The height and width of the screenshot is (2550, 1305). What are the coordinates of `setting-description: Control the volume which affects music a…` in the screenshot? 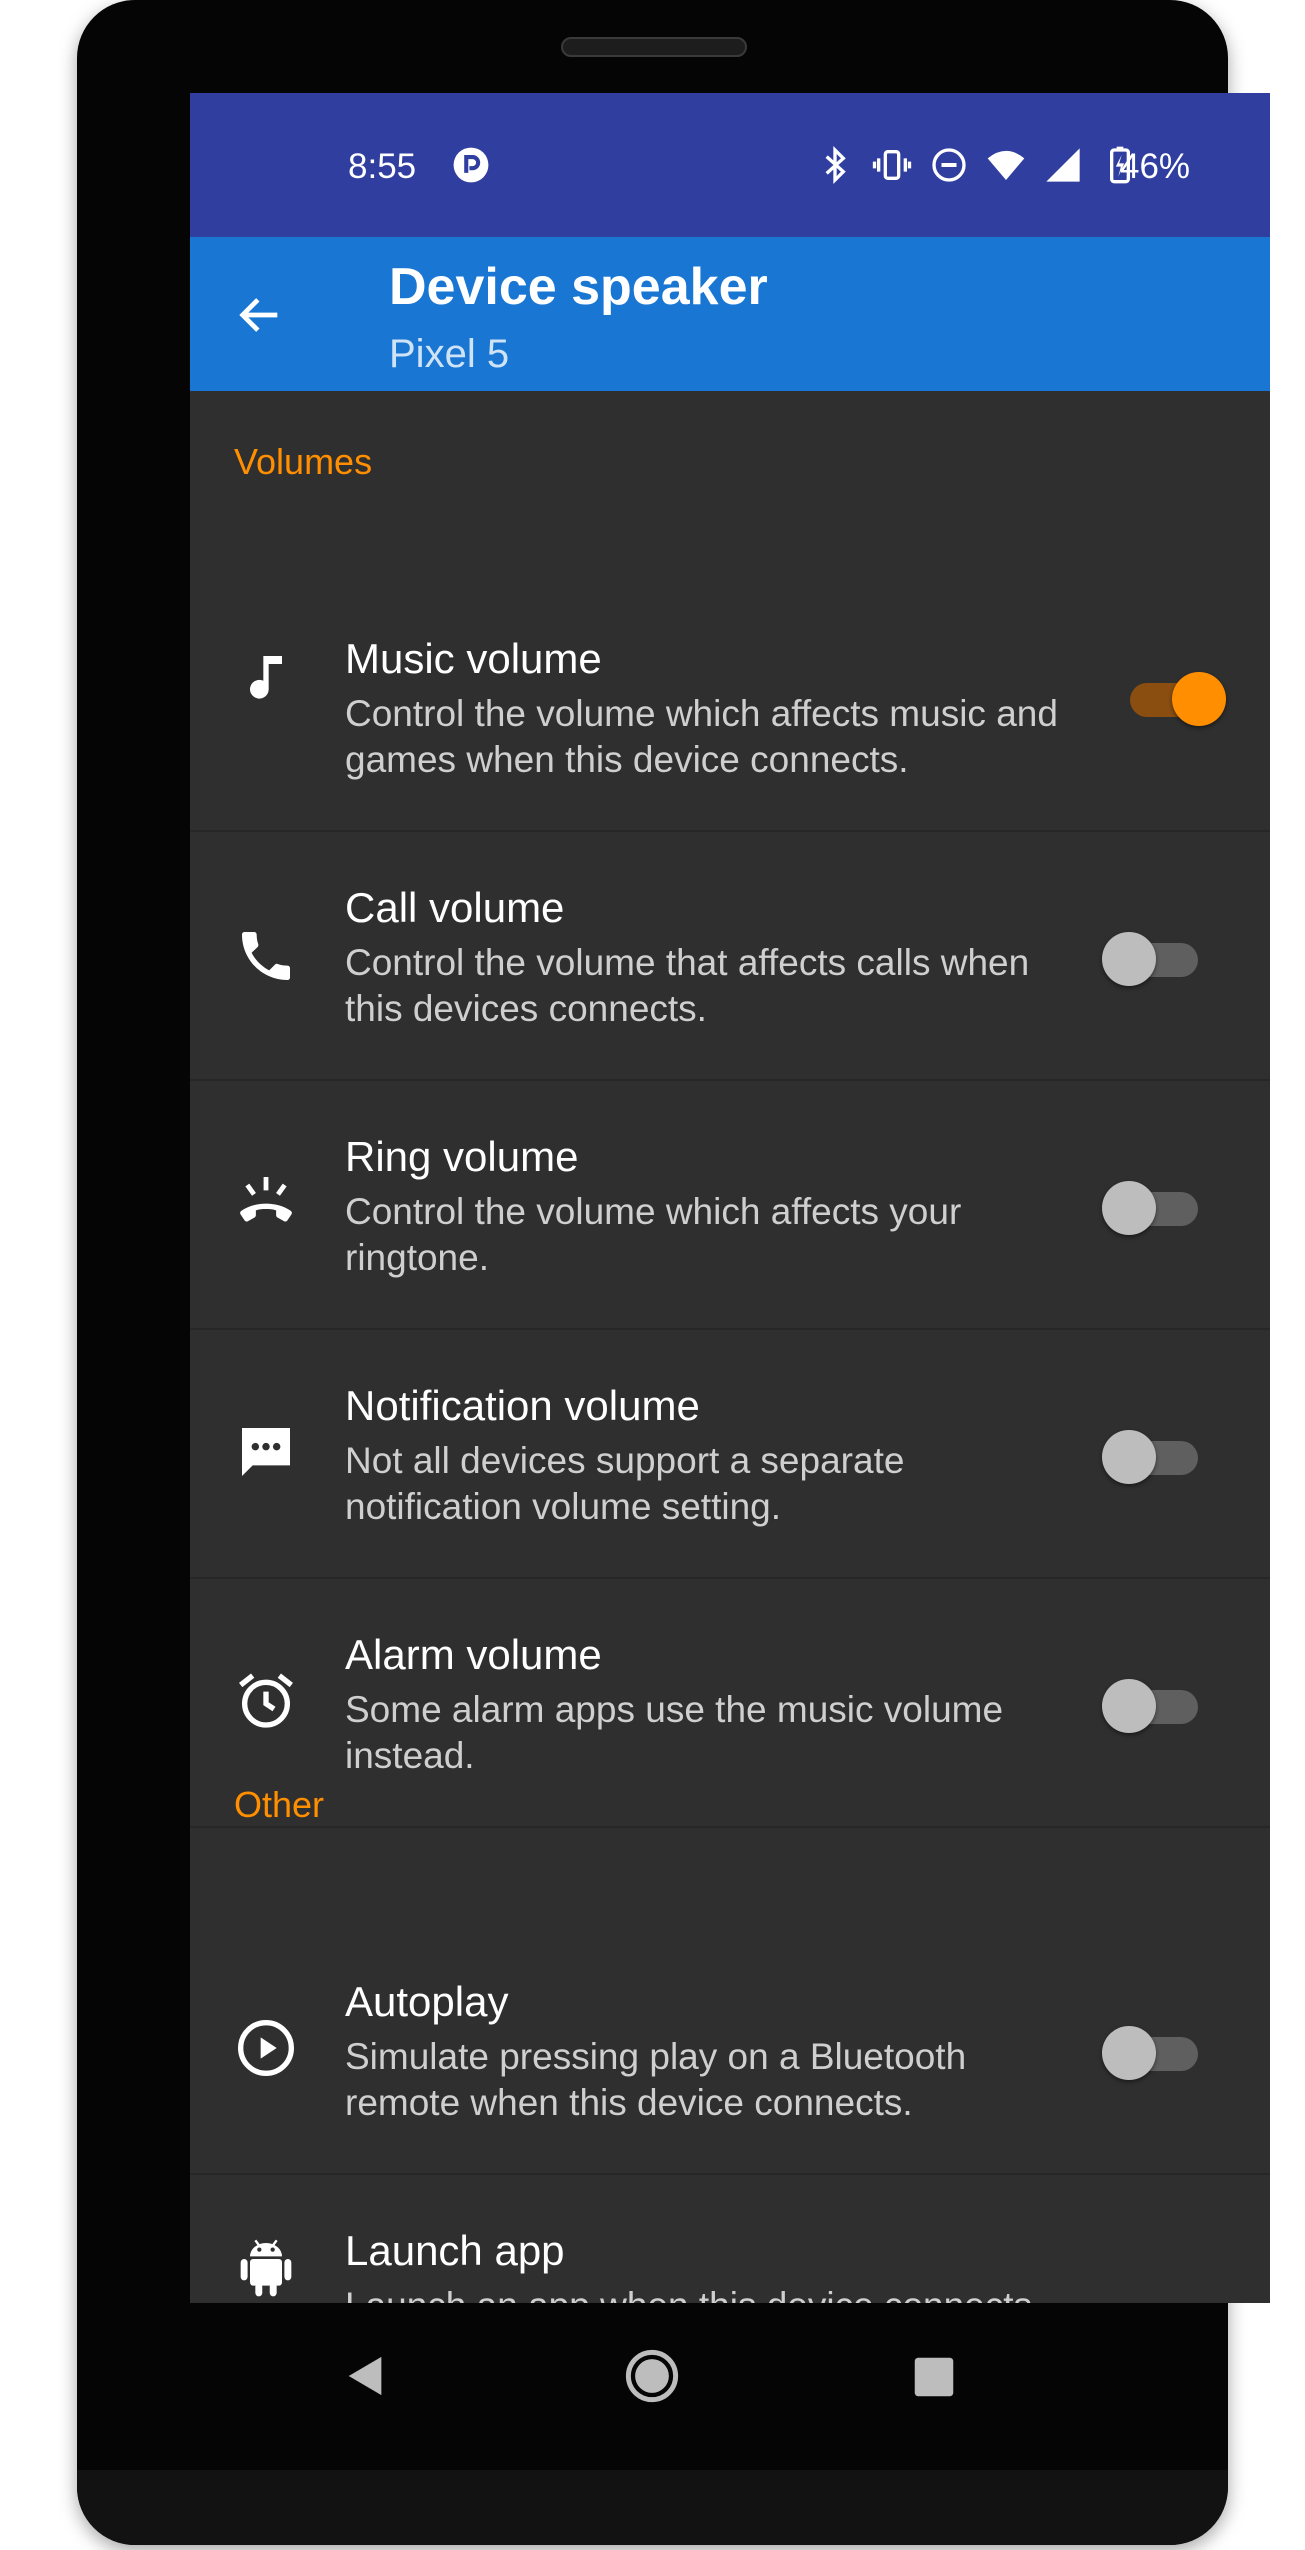 It's located at (701, 736).